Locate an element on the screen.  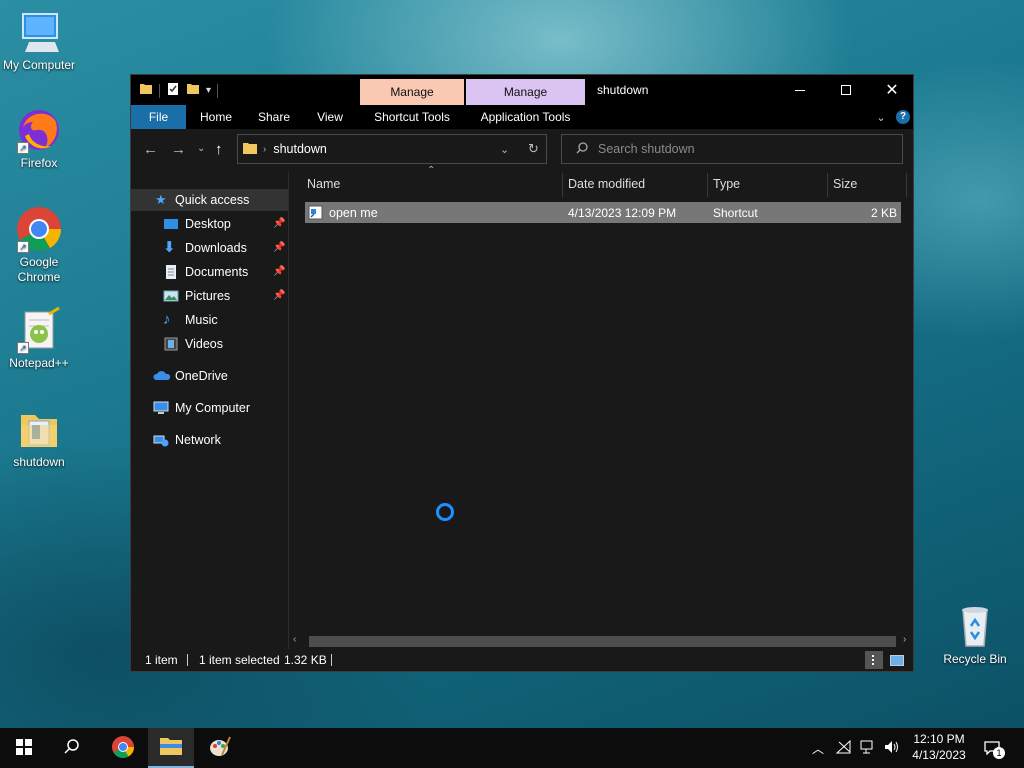
star-icon: ★ is located at coordinates (161, 199).